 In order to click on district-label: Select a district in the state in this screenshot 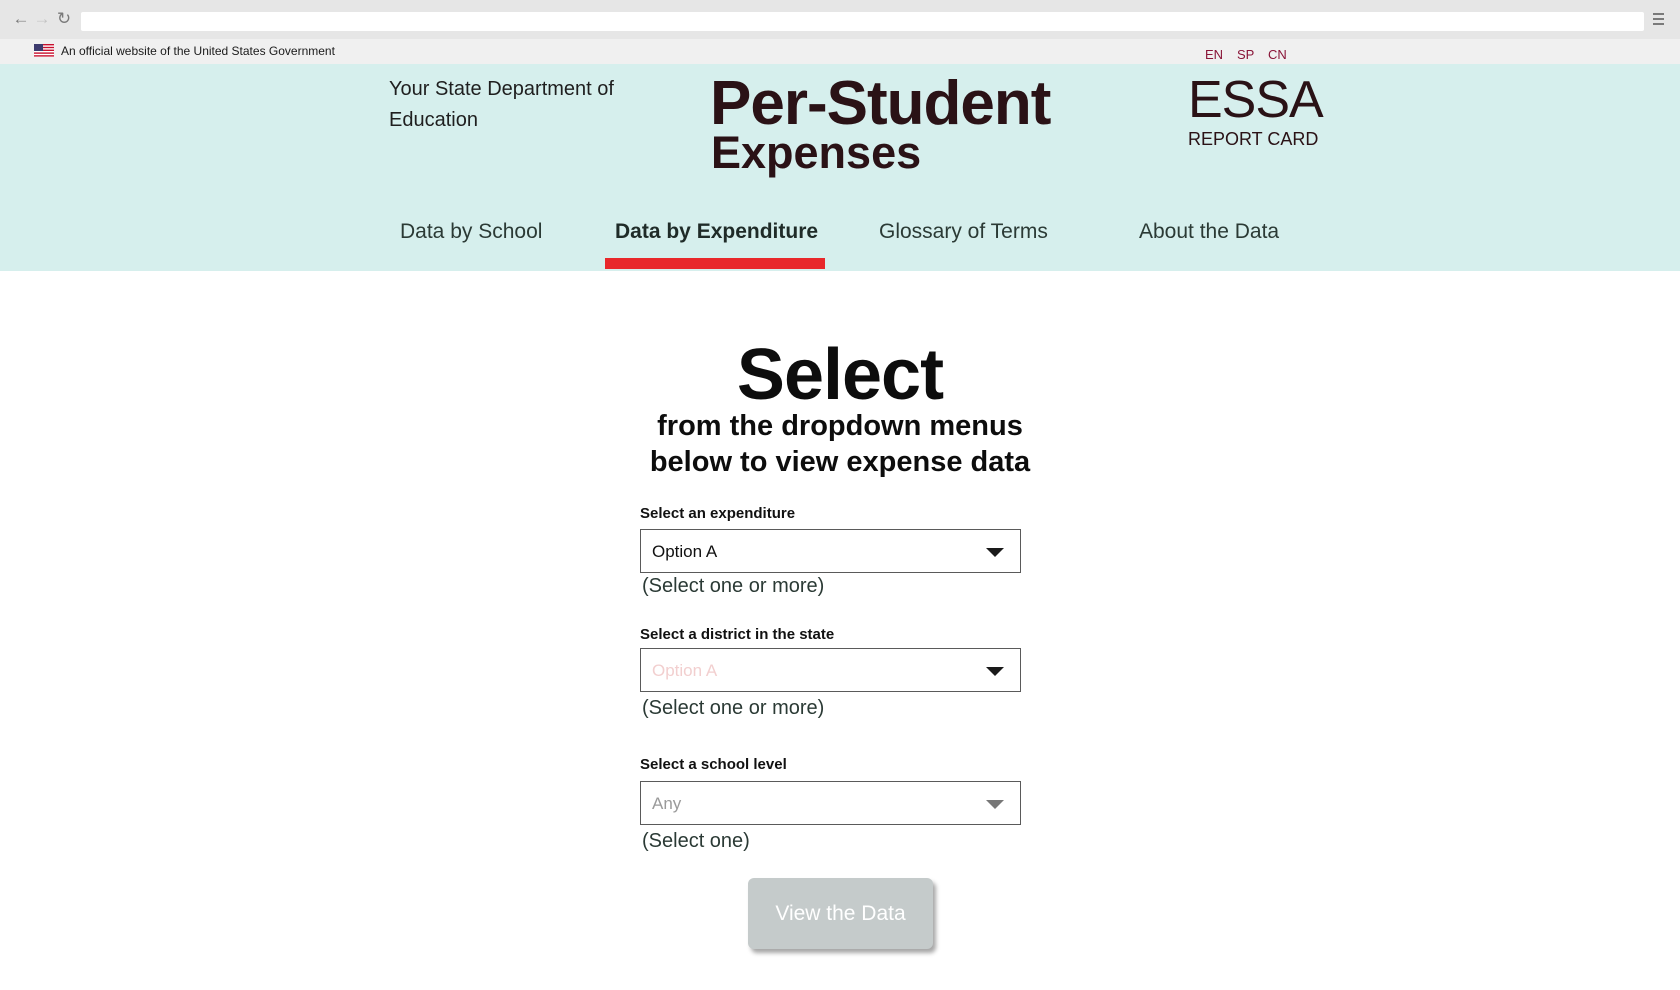, I will do `click(737, 634)`.